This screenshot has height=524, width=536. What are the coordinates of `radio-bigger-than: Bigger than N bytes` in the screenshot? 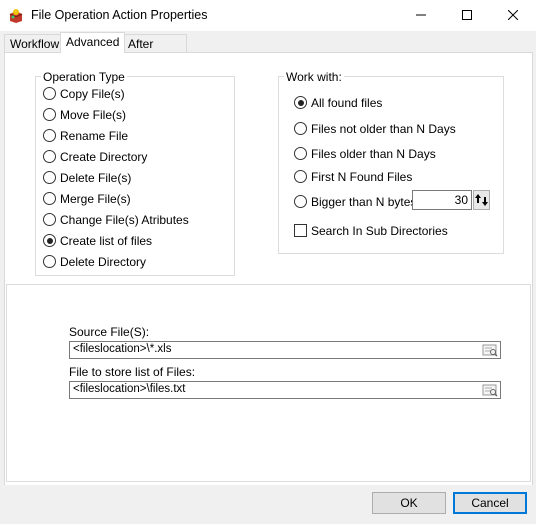 It's located at (355, 202).